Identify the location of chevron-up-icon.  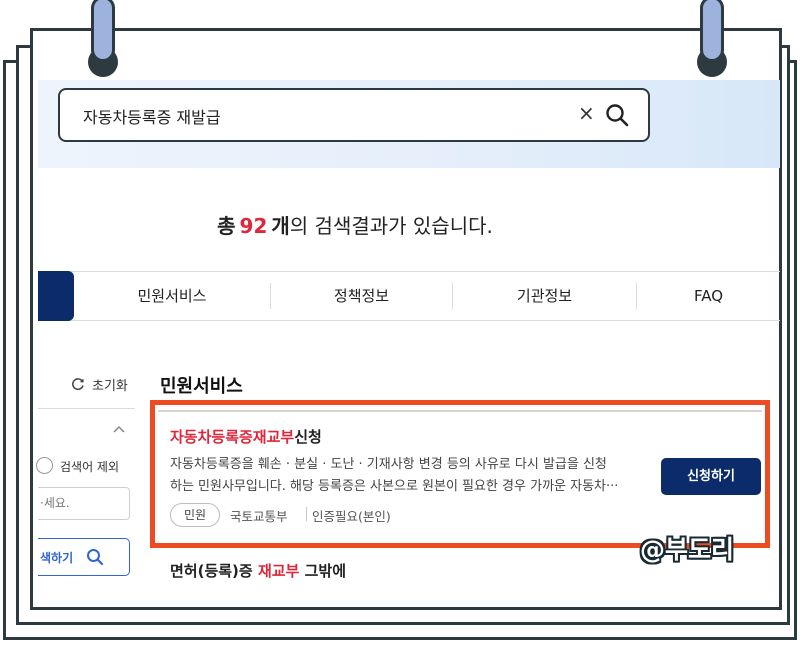
(119, 429).